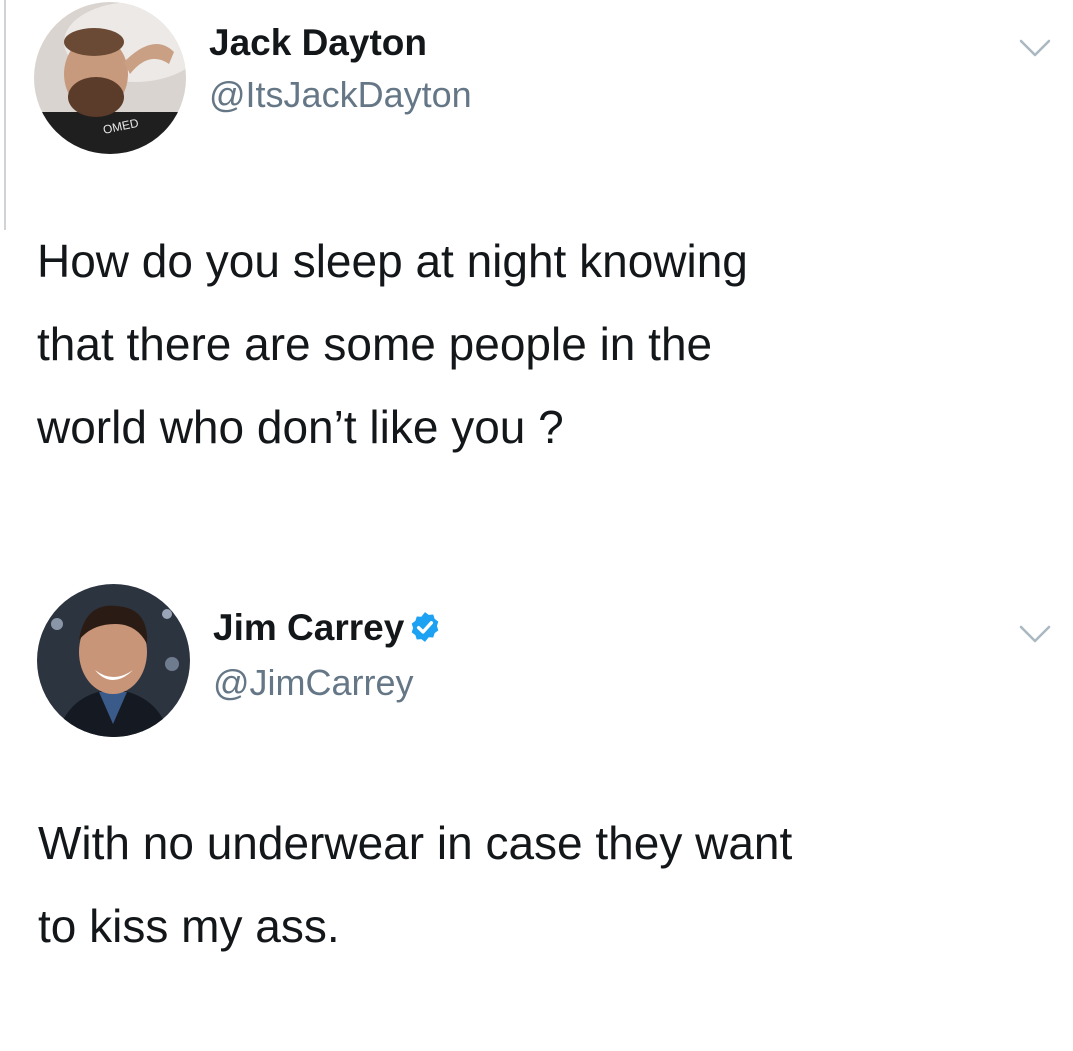 The width and height of the screenshot is (1073, 1051). I want to click on author-name-row: Jim Carrey, so click(327, 628).